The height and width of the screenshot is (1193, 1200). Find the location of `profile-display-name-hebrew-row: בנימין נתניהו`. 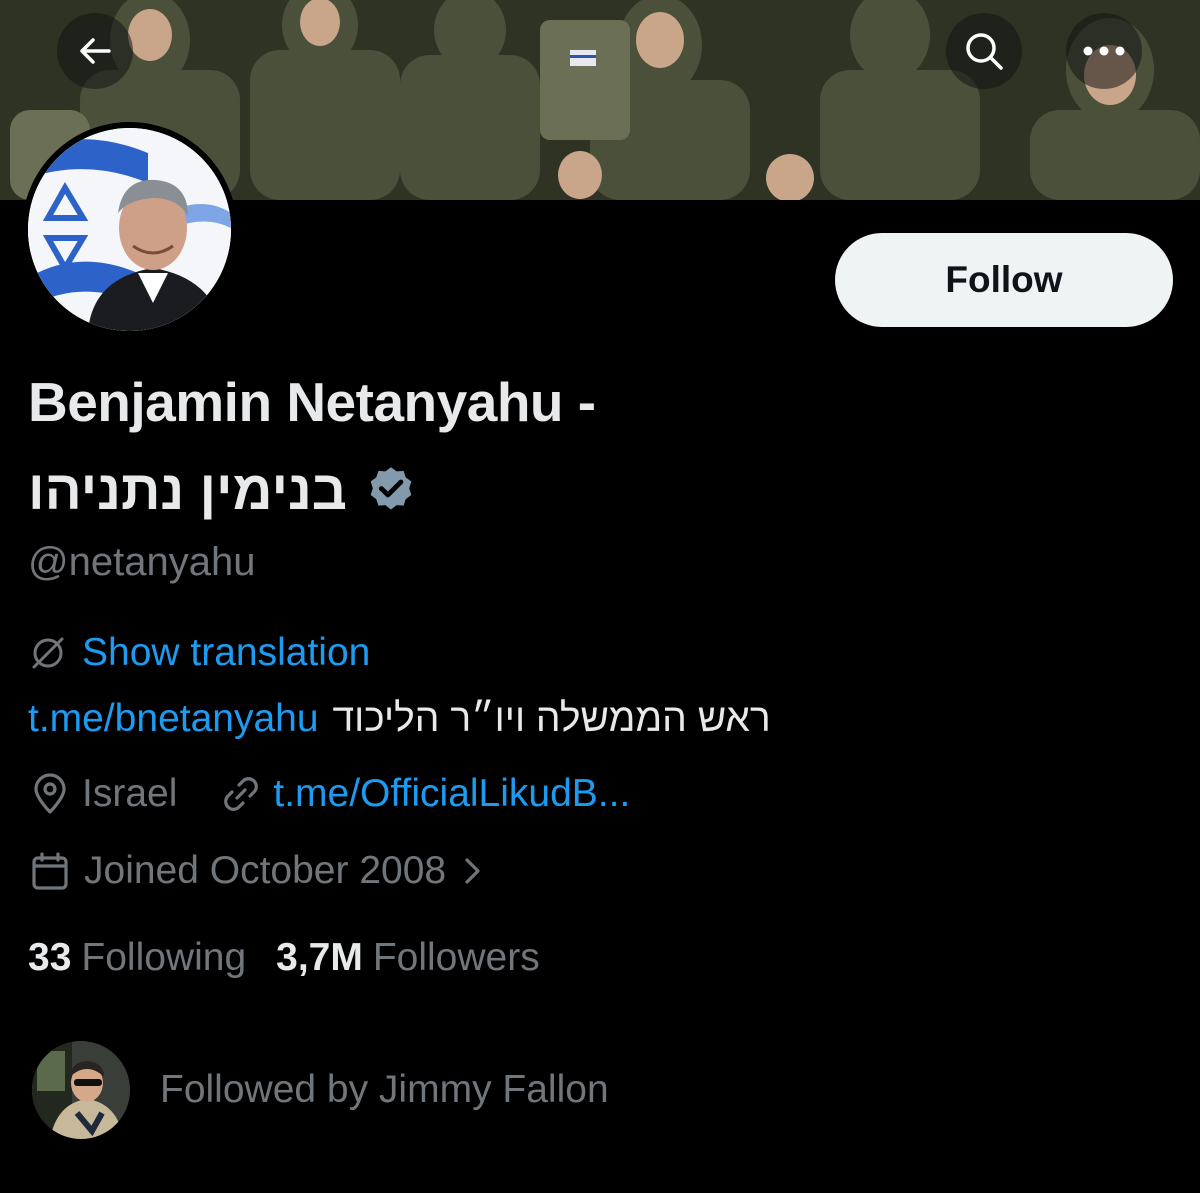

profile-display-name-hebrew-row: בנימין נתניהו is located at coordinates (222, 490).